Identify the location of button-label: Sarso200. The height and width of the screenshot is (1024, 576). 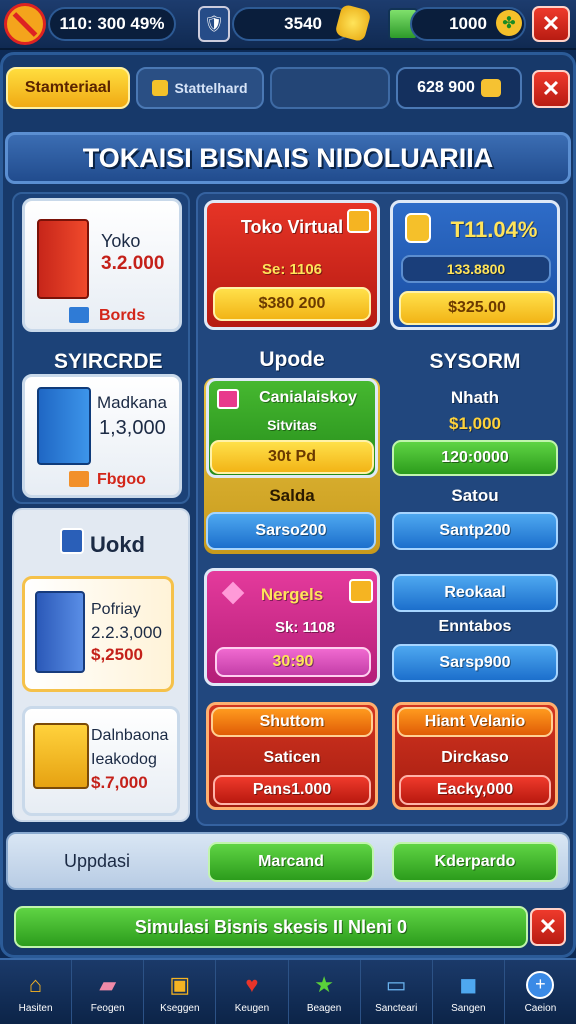
(291, 530).